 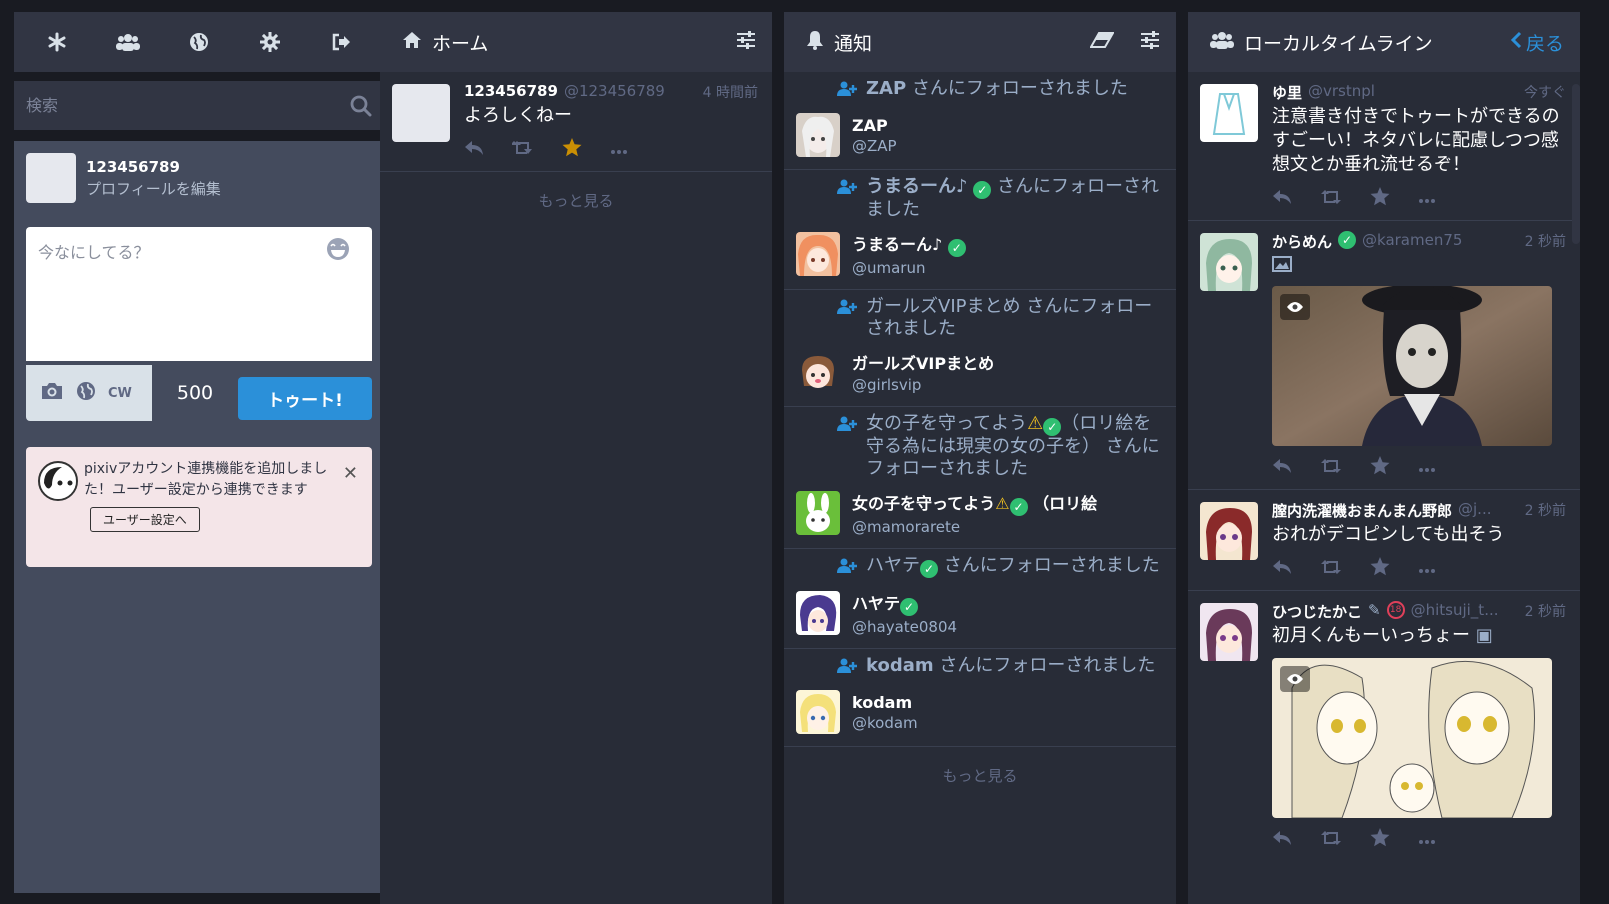 What do you see at coordinates (904, 627) in the screenshot?
I see `account-handle: @hayate0804` at bounding box center [904, 627].